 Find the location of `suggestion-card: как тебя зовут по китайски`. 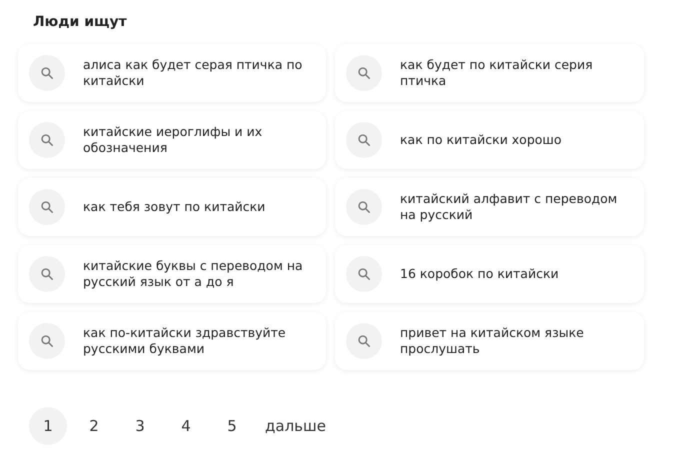

suggestion-card: как тебя зовут по китайски is located at coordinates (172, 207).